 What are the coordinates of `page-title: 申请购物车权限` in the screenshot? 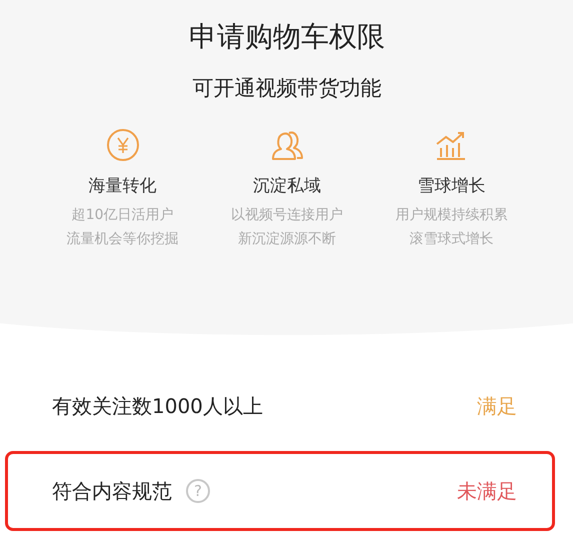 It's located at (287, 37).